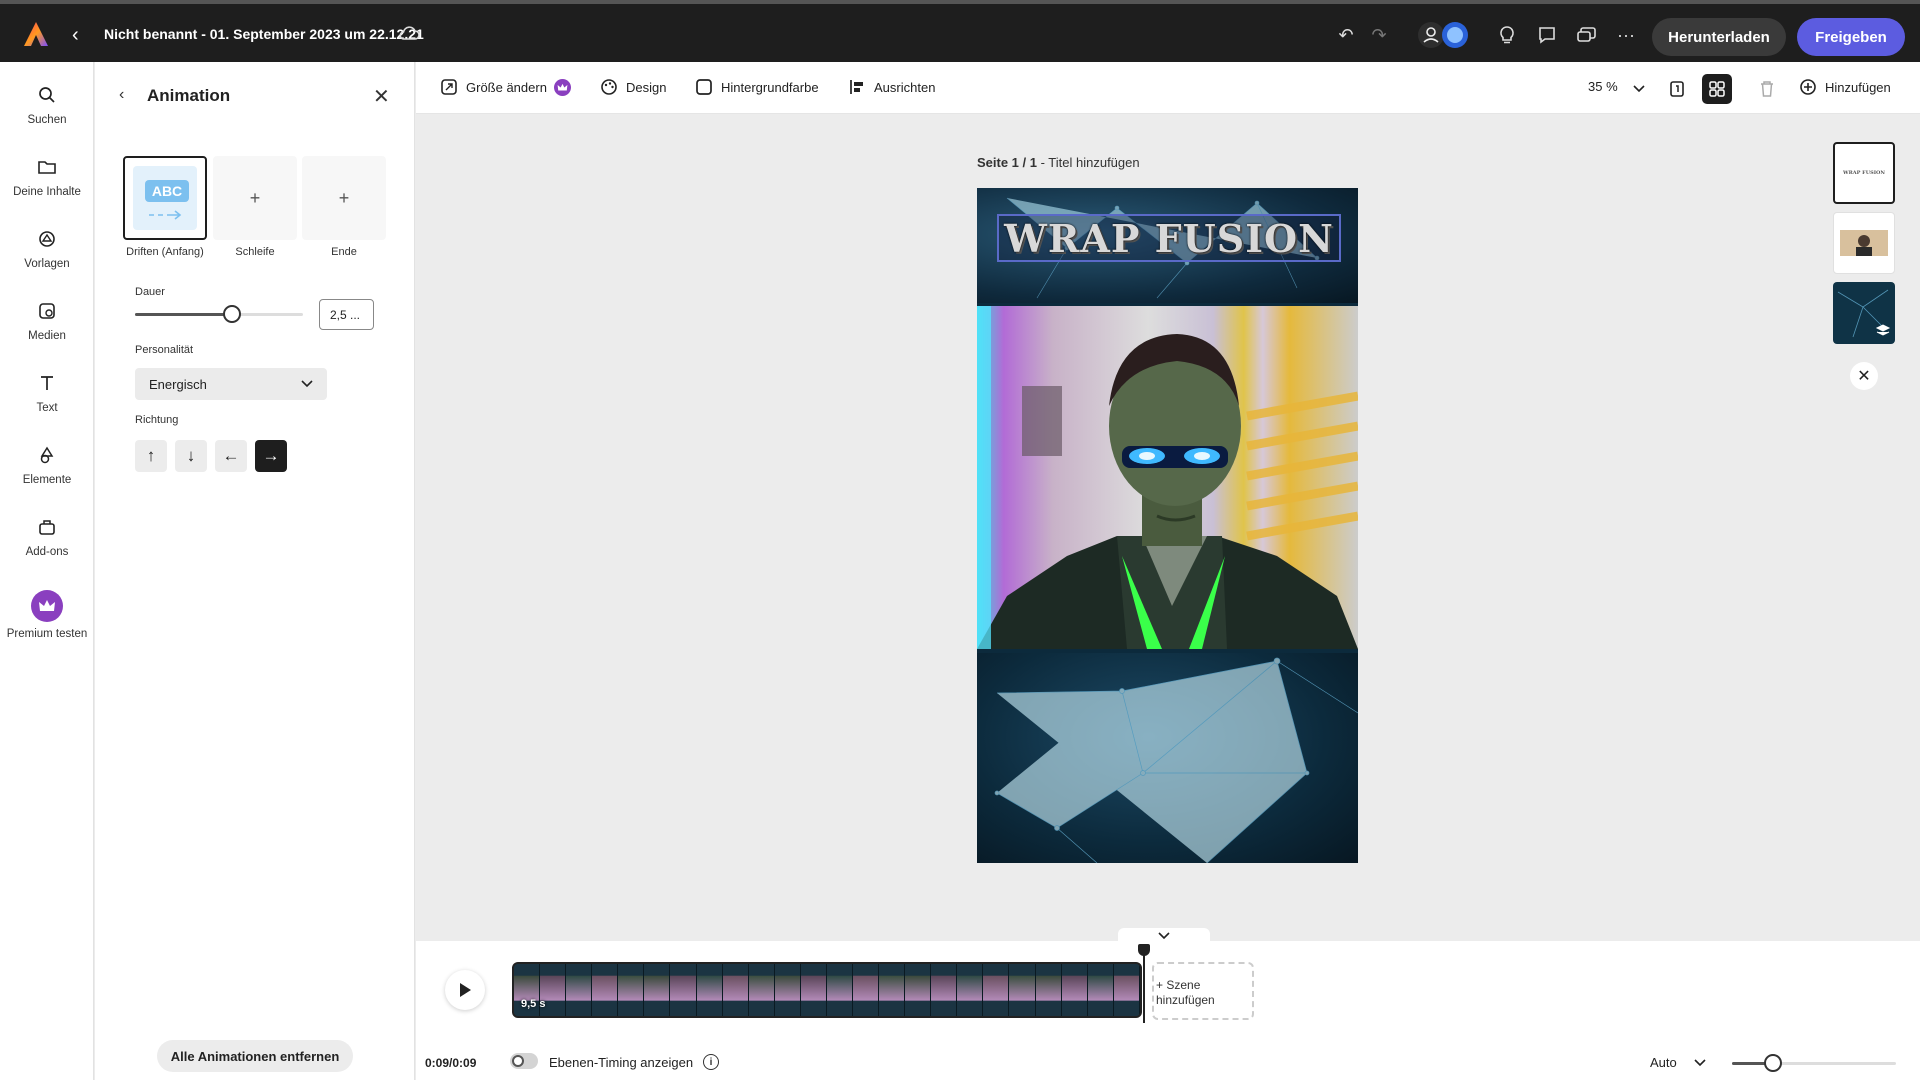  What do you see at coordinates (1845, 87) in the screenshot?
I see `add-button: Hinzufügen` at bounding box center [1845, 87].